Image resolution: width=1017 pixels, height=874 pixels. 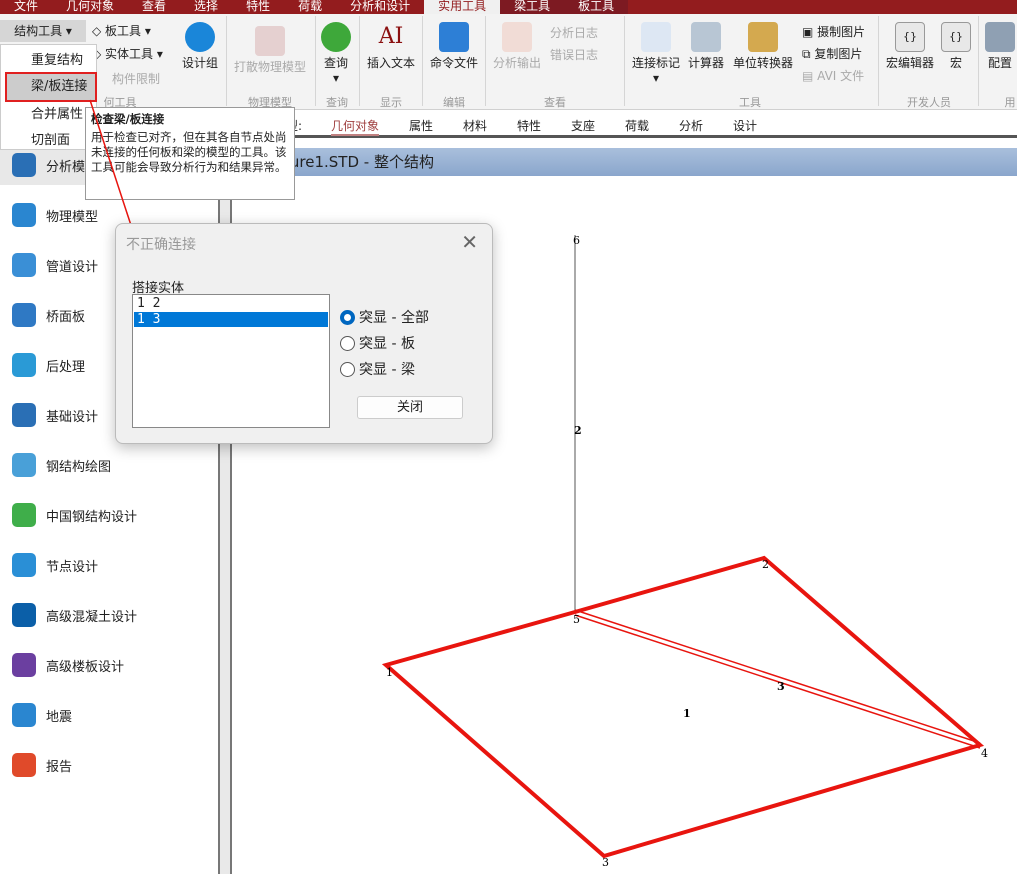 I want to click on sidebar-item-label: 钢结构绘图, so click(x=79, y=467).